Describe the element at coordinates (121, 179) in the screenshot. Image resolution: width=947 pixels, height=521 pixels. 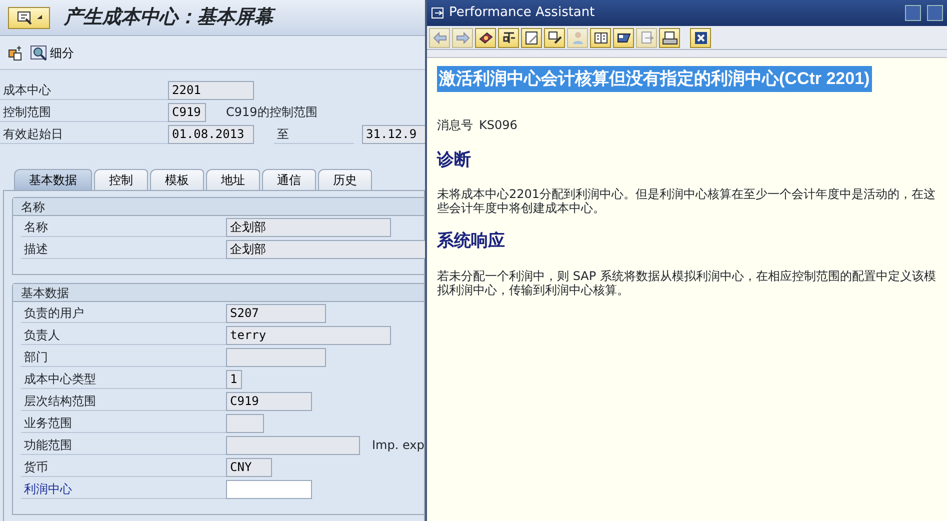
I see `tab: 控制` at that location.